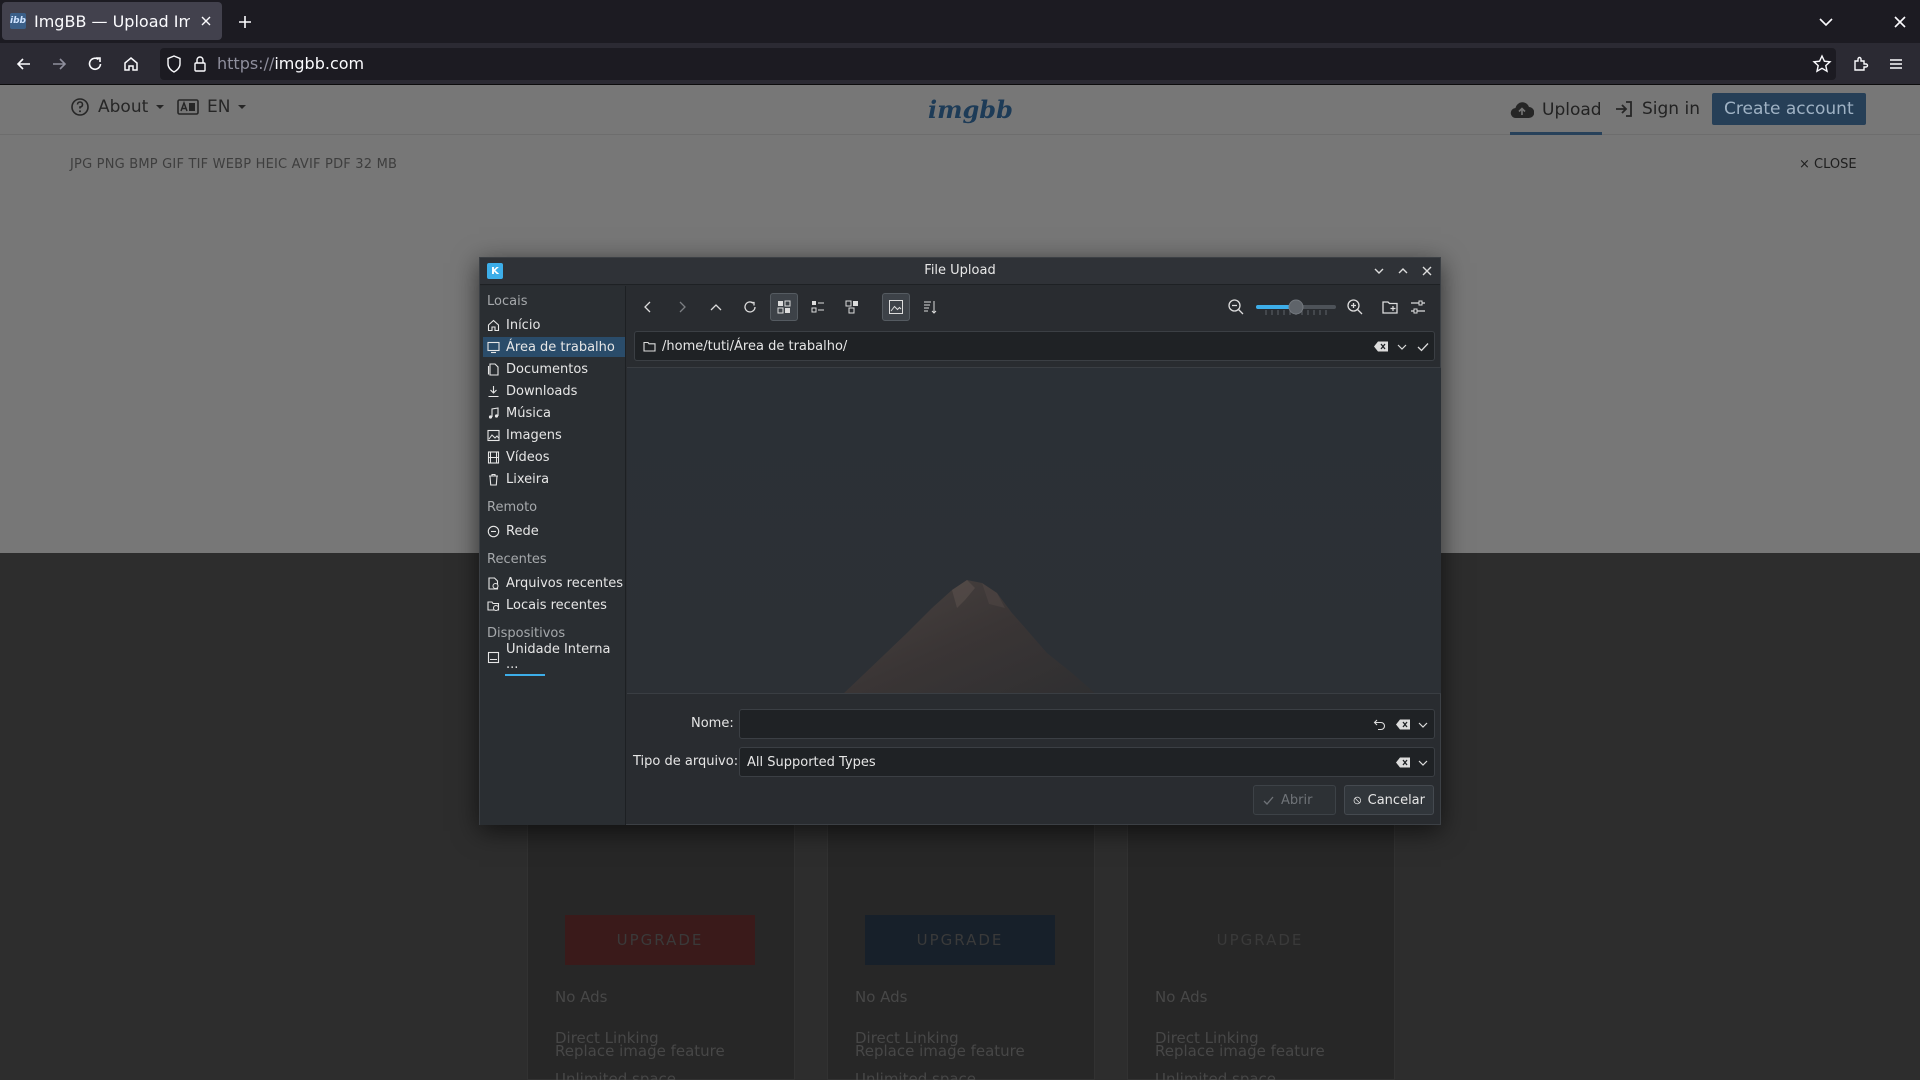 The image size is (1920, 1080). What do you see at coordinates (554, 391) in the screenshot?
I see `place-downloads: Downloads` at bounding box center [554, 391].